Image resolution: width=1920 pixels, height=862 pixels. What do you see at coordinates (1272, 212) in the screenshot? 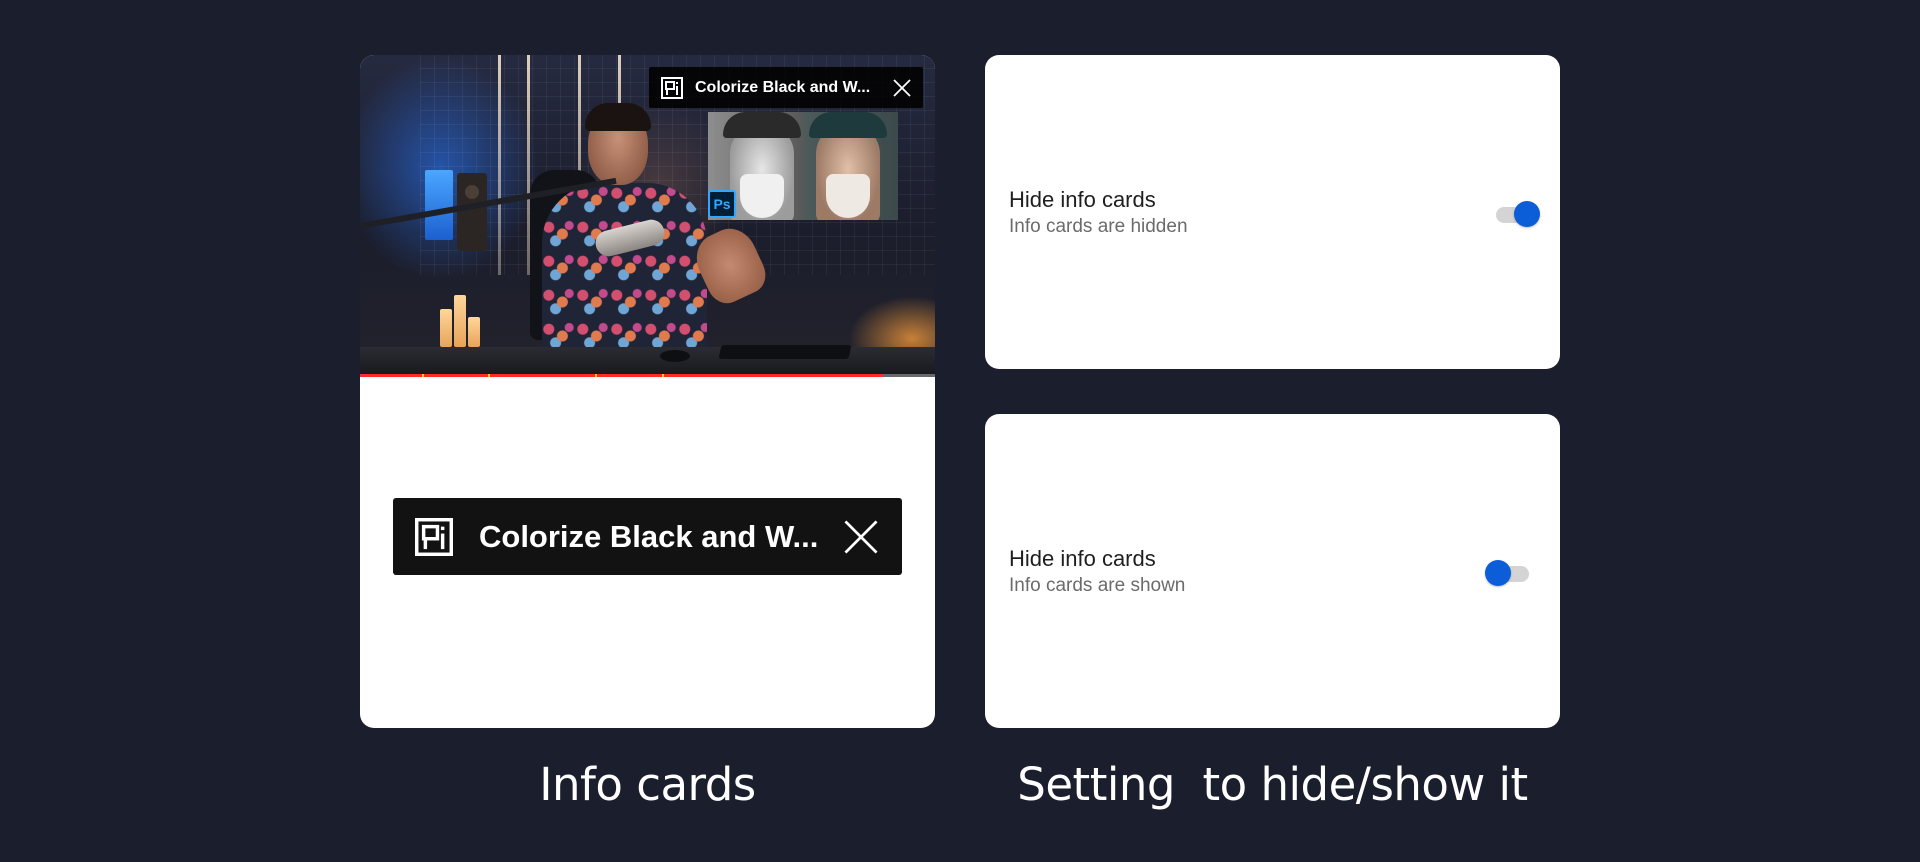
I see `setting-card-hidden: Hide info cards Info cards are hidden` at bounding box center [1272, 212].